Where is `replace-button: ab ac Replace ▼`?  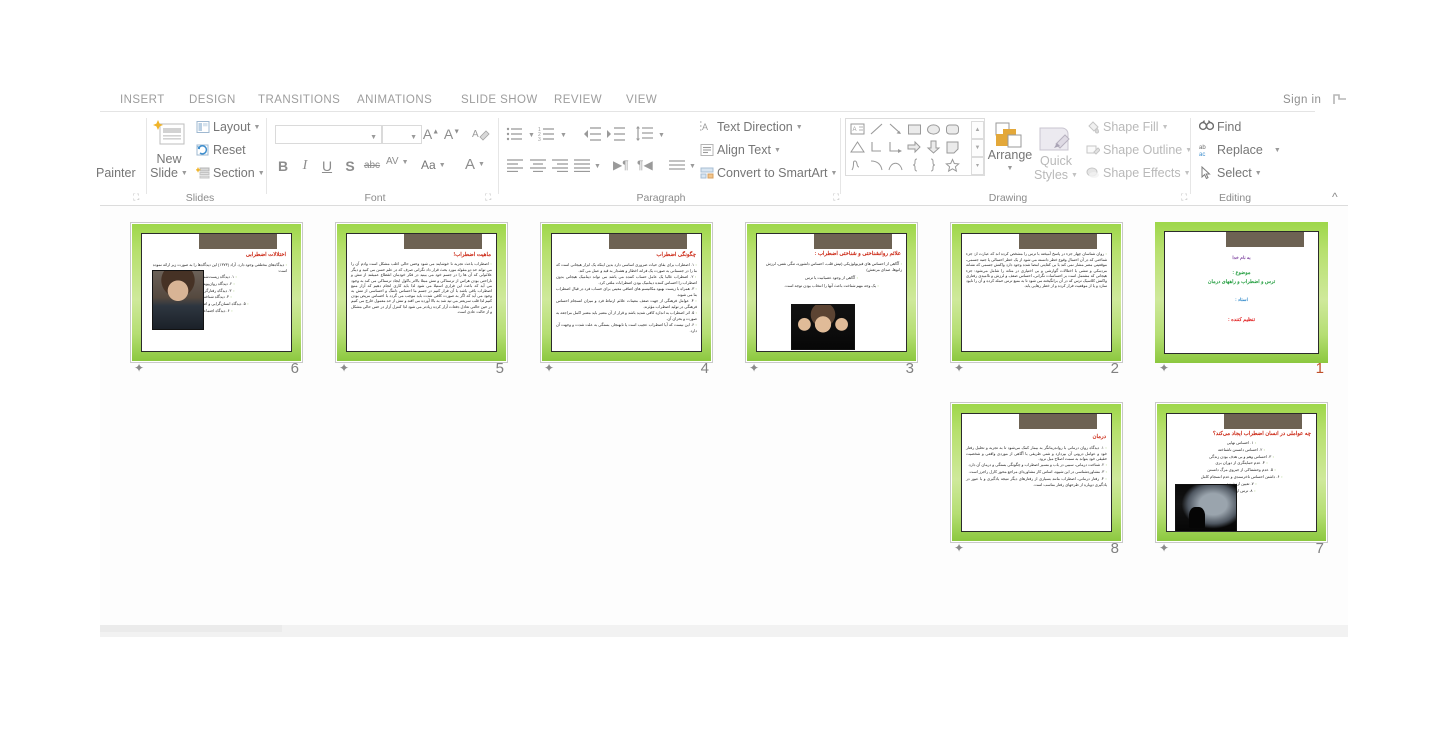 replace-button: ab ac Replace ▼ is located at coordinates (1240, 150).